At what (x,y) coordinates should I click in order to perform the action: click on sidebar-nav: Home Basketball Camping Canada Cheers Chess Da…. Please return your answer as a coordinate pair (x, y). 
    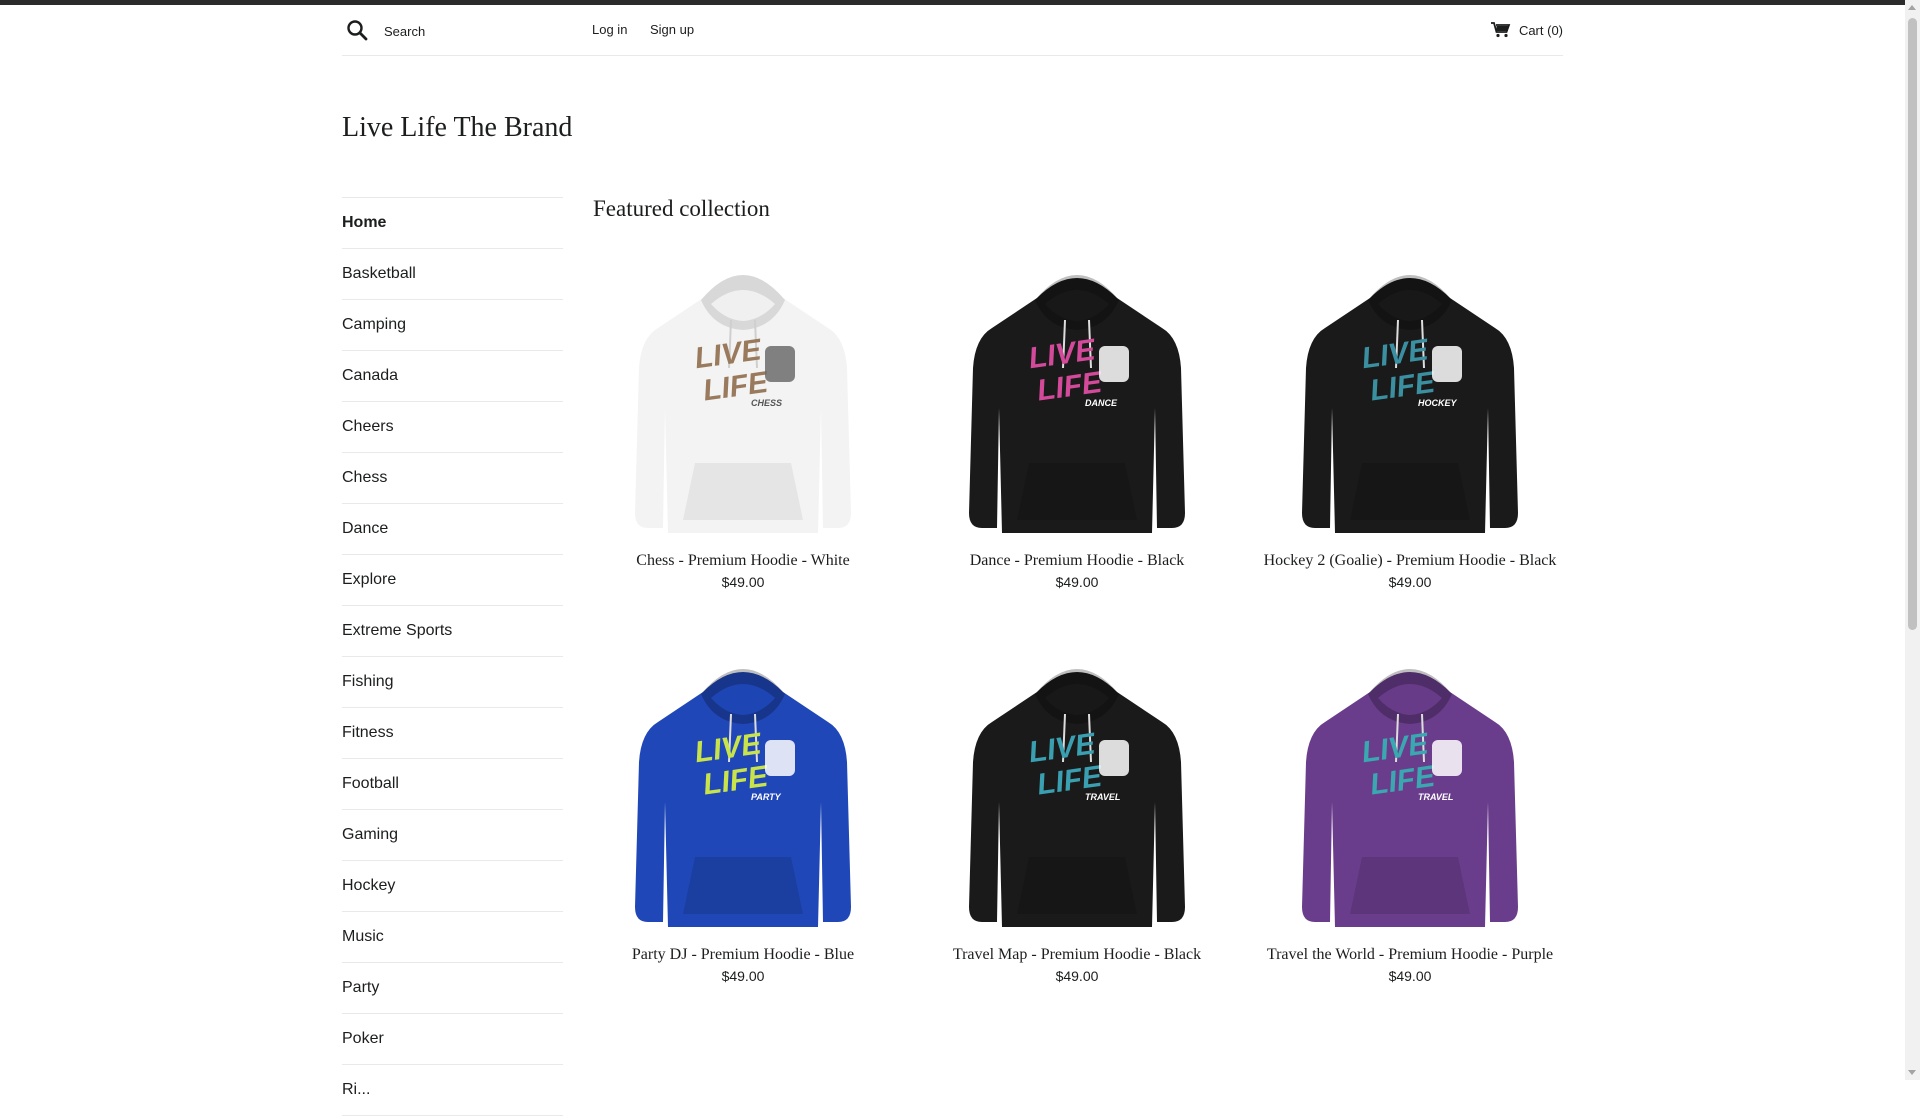
    Looking at the image, I should click on (452, 656).